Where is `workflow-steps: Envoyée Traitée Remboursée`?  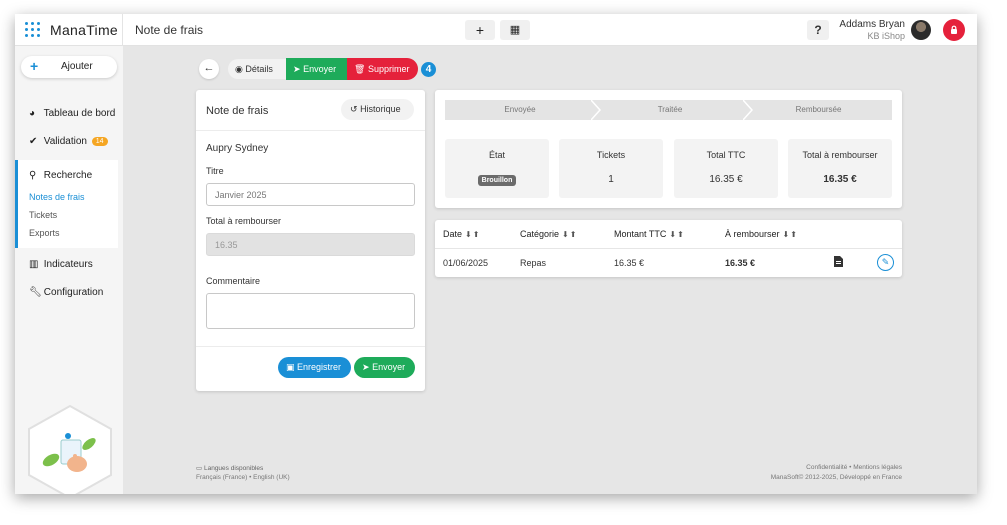 workflow-steps: Envoyée Traitée Remboursée is located at coordinates (668, 110).